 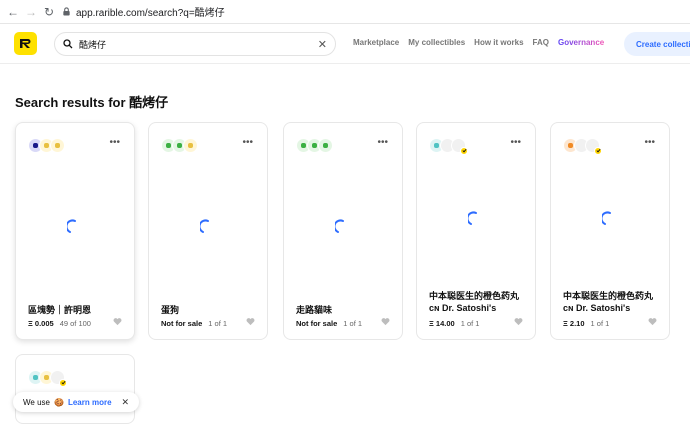 I want to click on page-title: Search results for 酷烤仔, so click(x=92, y=102).